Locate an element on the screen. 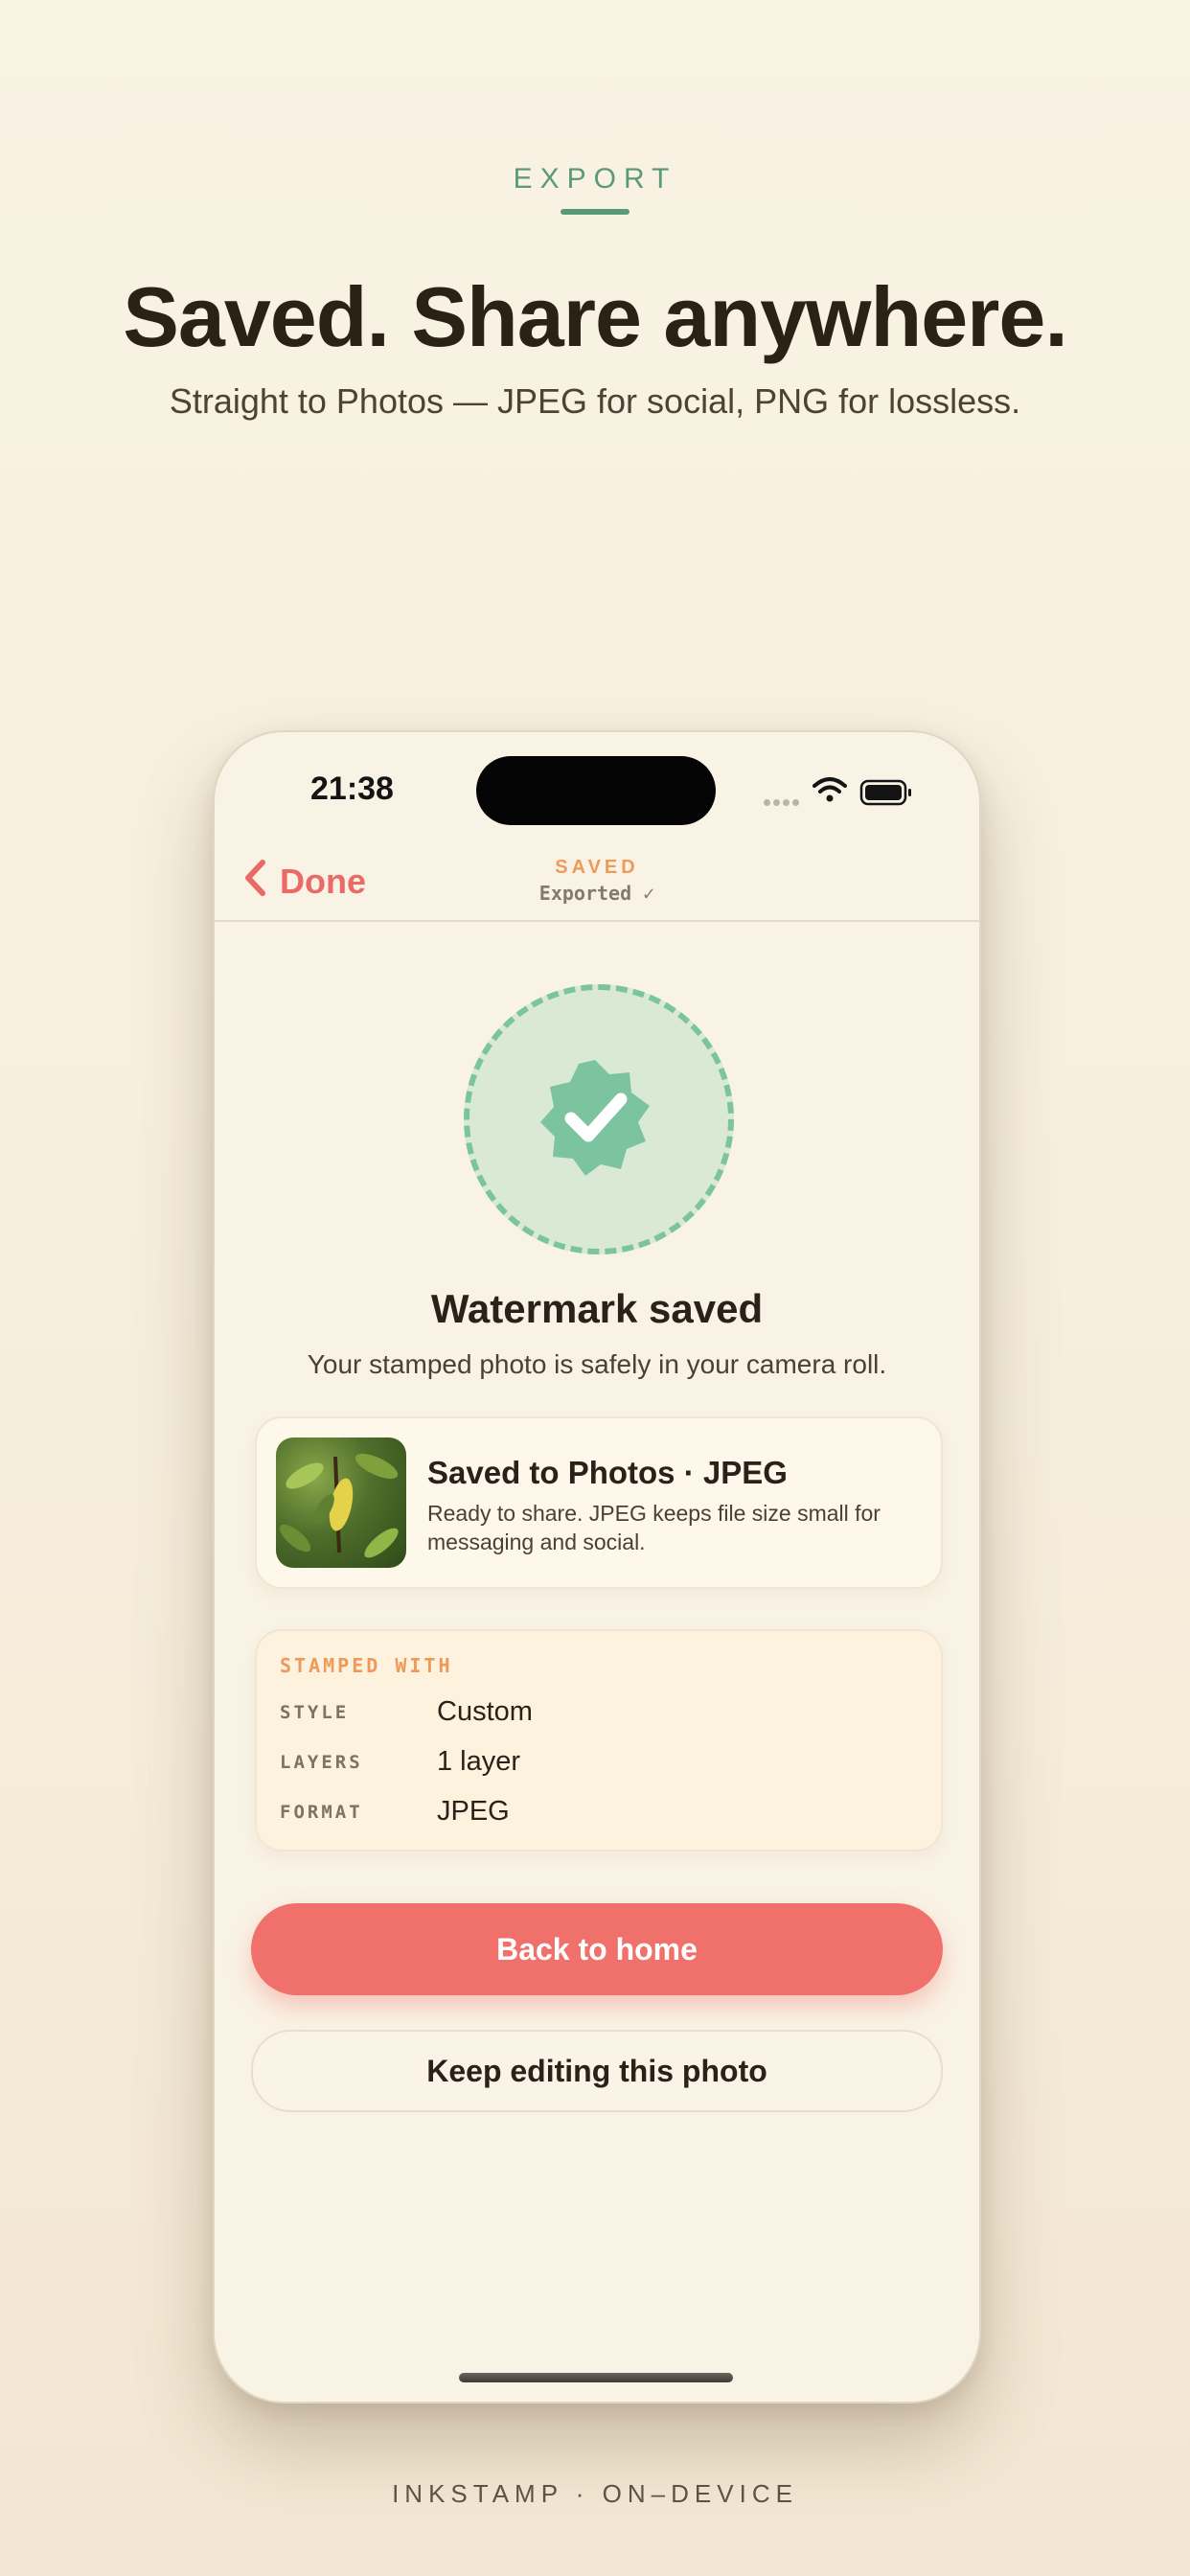  status-time: 21:38 is located at coordinates (352, 788).